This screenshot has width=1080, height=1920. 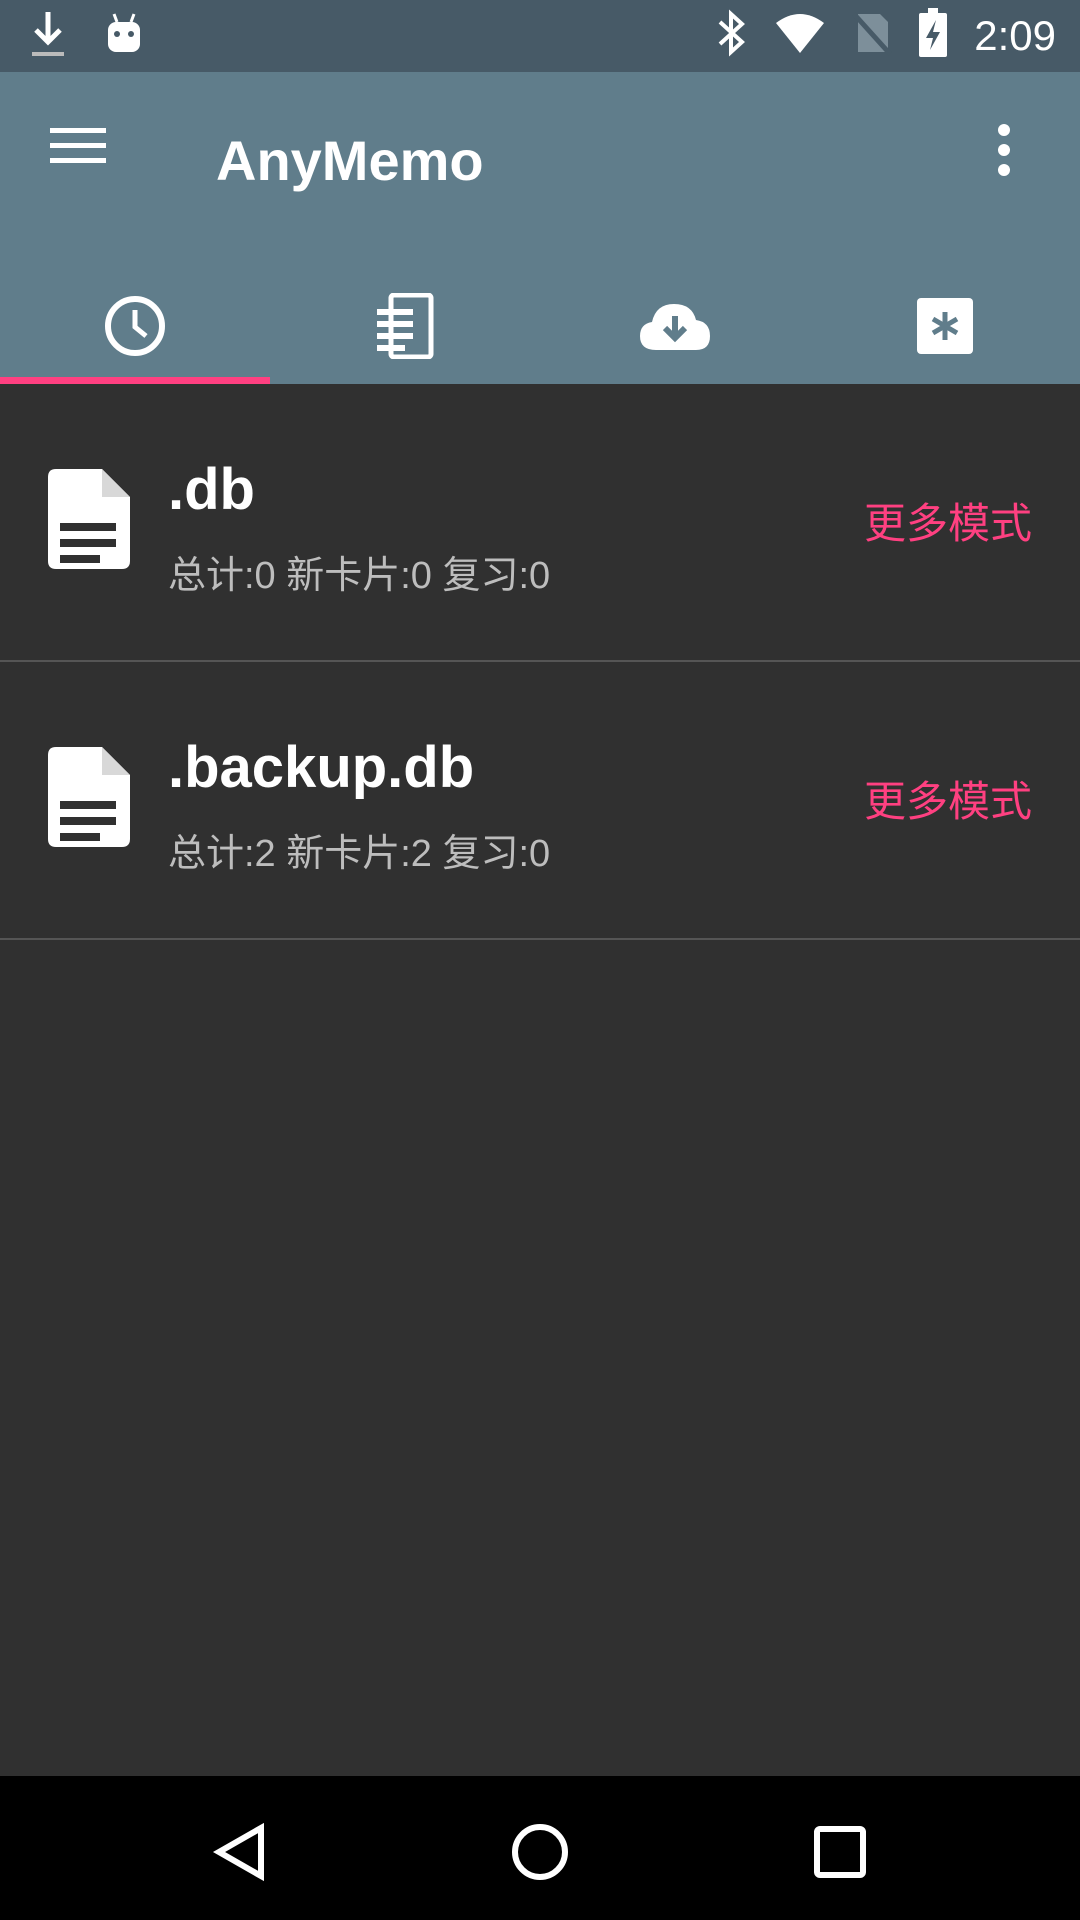 I want to click on more-vert-icon, so click(x=1019, y=159).